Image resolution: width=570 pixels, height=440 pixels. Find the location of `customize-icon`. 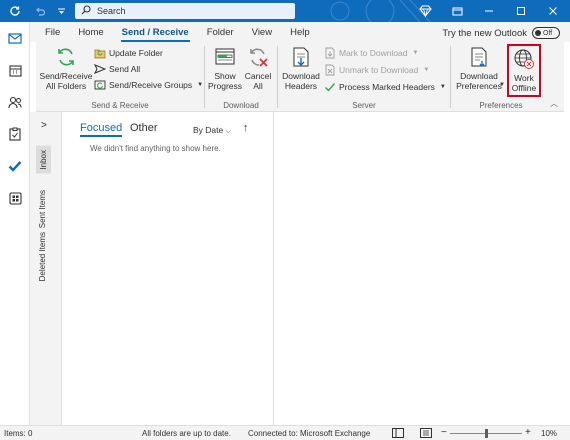

customize-icon is located at coordinates (61, 11).